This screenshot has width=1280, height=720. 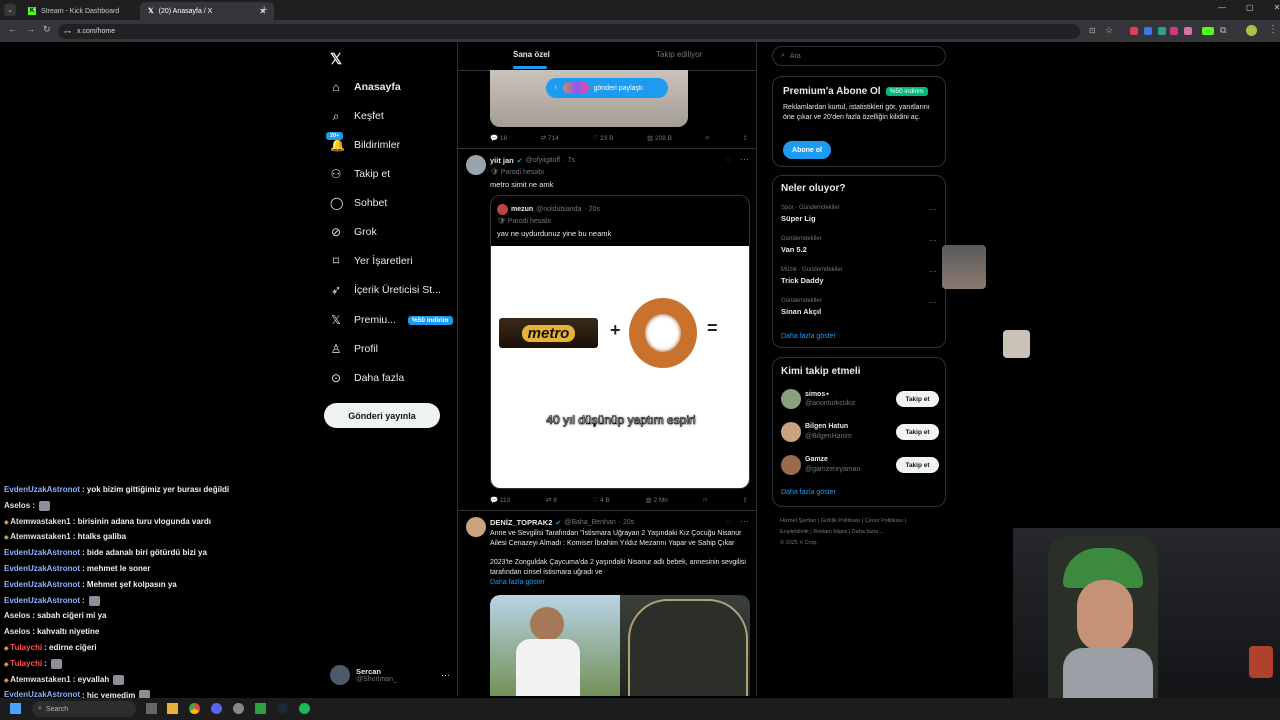 What do you see at coordinates (10, 10) in the screenshot?
I see `tab-list-button: ⌄` at bounding box center [10, 10].